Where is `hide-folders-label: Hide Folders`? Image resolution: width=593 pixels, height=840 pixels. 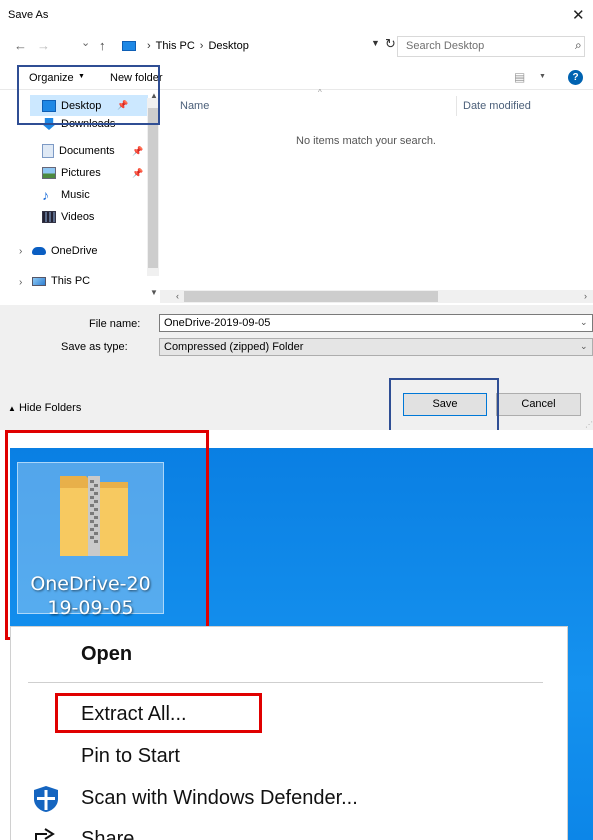
hide-folders-label: Hide Folders is located at coordinates (50, 408).